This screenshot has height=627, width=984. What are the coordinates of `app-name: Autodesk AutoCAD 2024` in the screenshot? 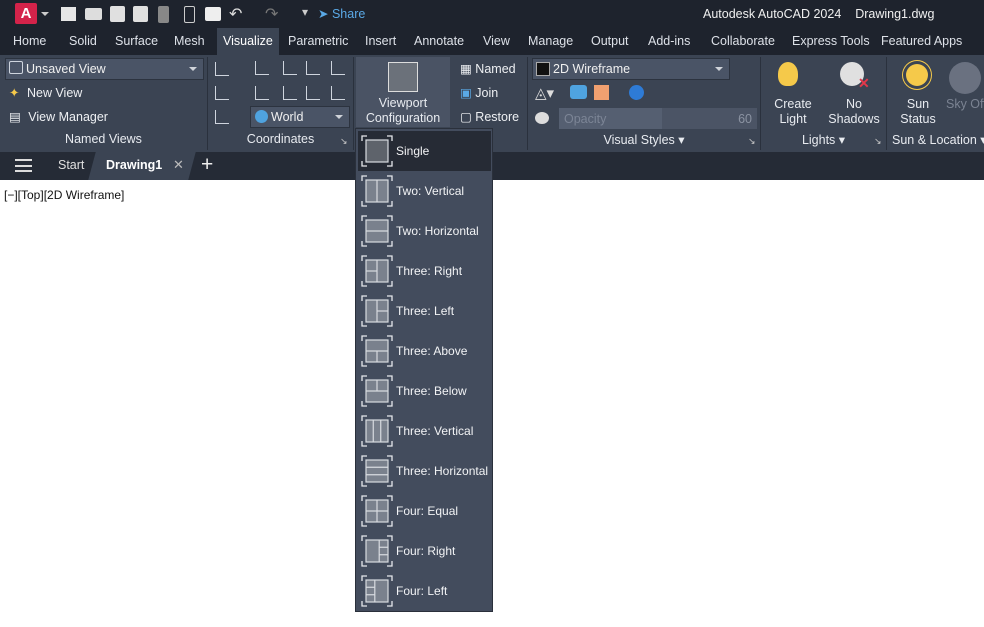 It's located at (772, 14).